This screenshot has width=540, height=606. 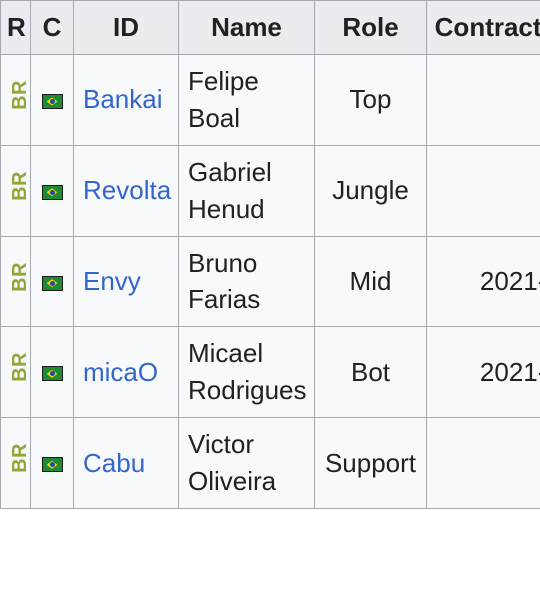 I want to click on cell-role: Jungle, so click(x=370, y=190).